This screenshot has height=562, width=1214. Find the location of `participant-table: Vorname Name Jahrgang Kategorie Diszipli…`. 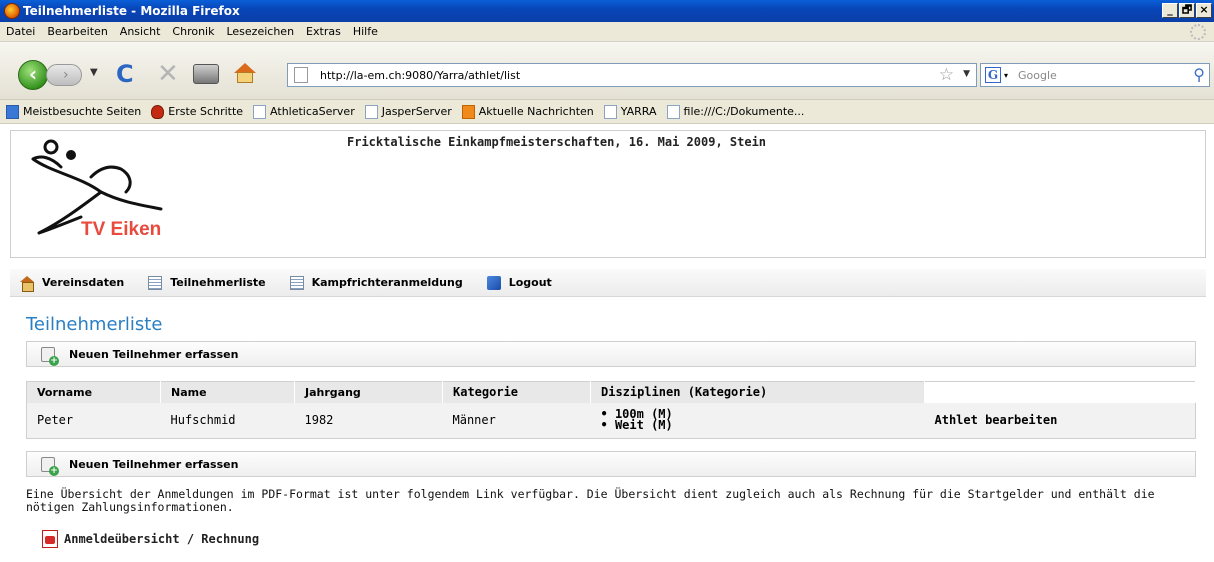

participant-table: Vorname Name Jahrgang Kategorie Diszipli… is located at coordinates (611, 410).